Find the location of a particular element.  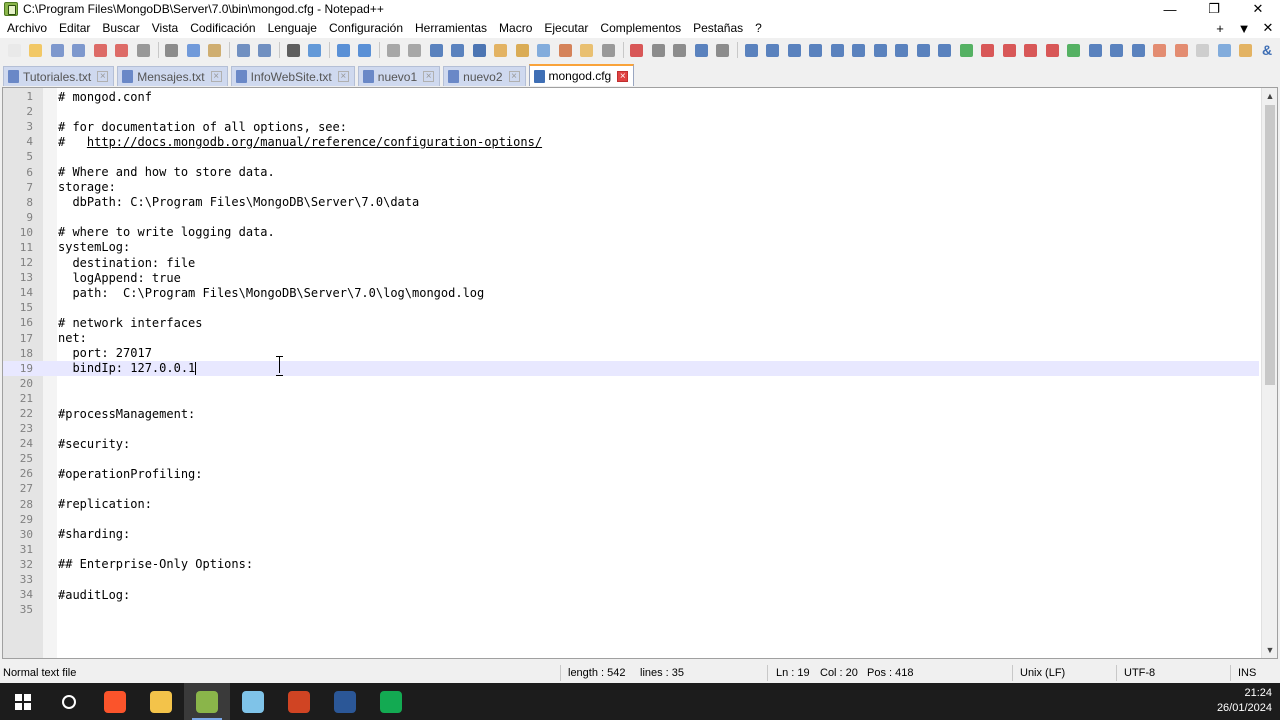

first-diff-button is located at coordinates (837, 50).